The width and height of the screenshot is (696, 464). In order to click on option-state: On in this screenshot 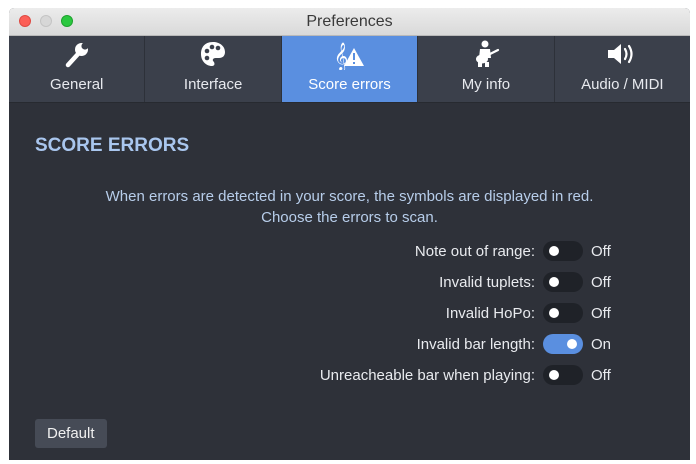, I will do `click(601, 344)`.